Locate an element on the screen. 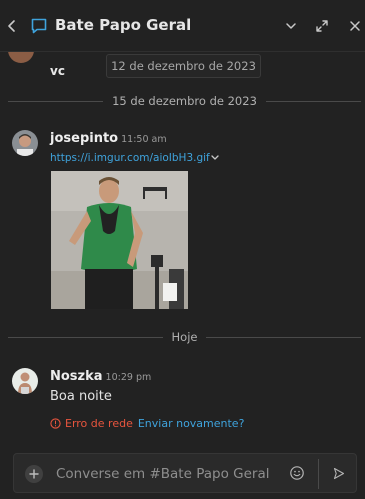  composer is located at coordinates (182, 472).